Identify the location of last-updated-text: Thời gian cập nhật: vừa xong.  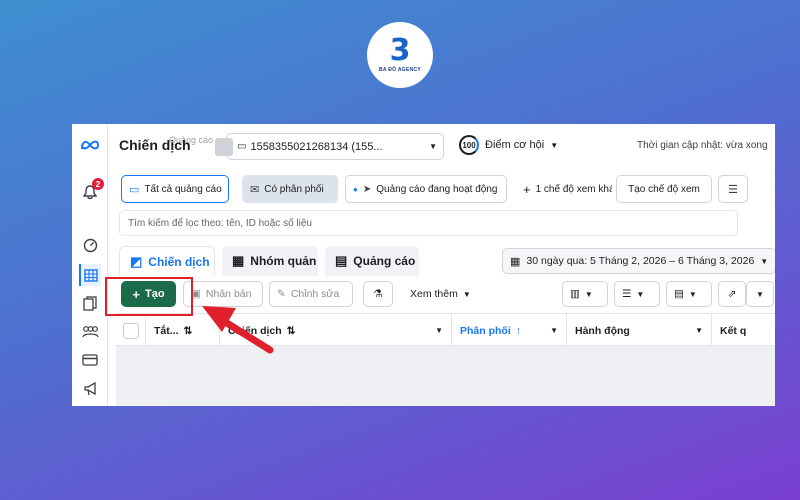
(702, 145).